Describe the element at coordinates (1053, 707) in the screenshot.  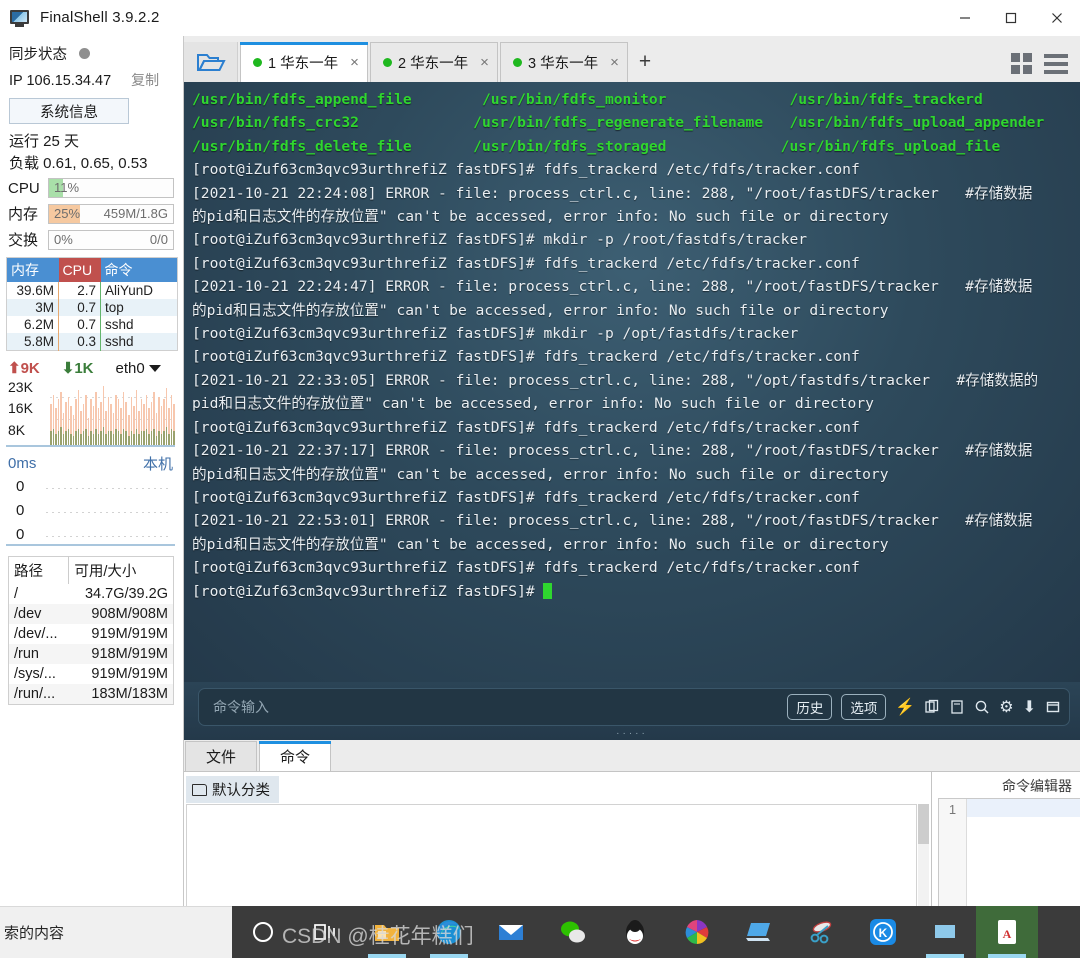
I see `window-icon` at that location.